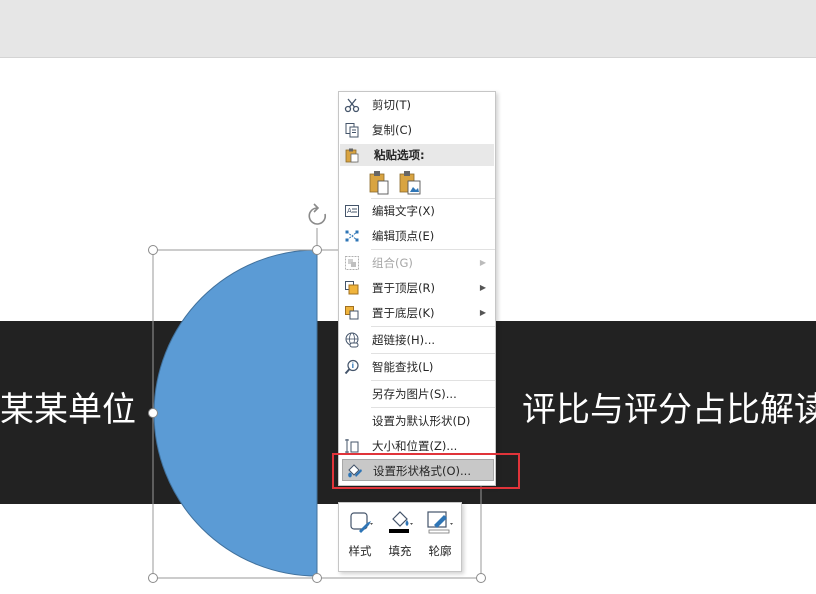 The height and width of the screenshot is (594, 816). I want to click on fill-button: 填充, so click(400, 538).